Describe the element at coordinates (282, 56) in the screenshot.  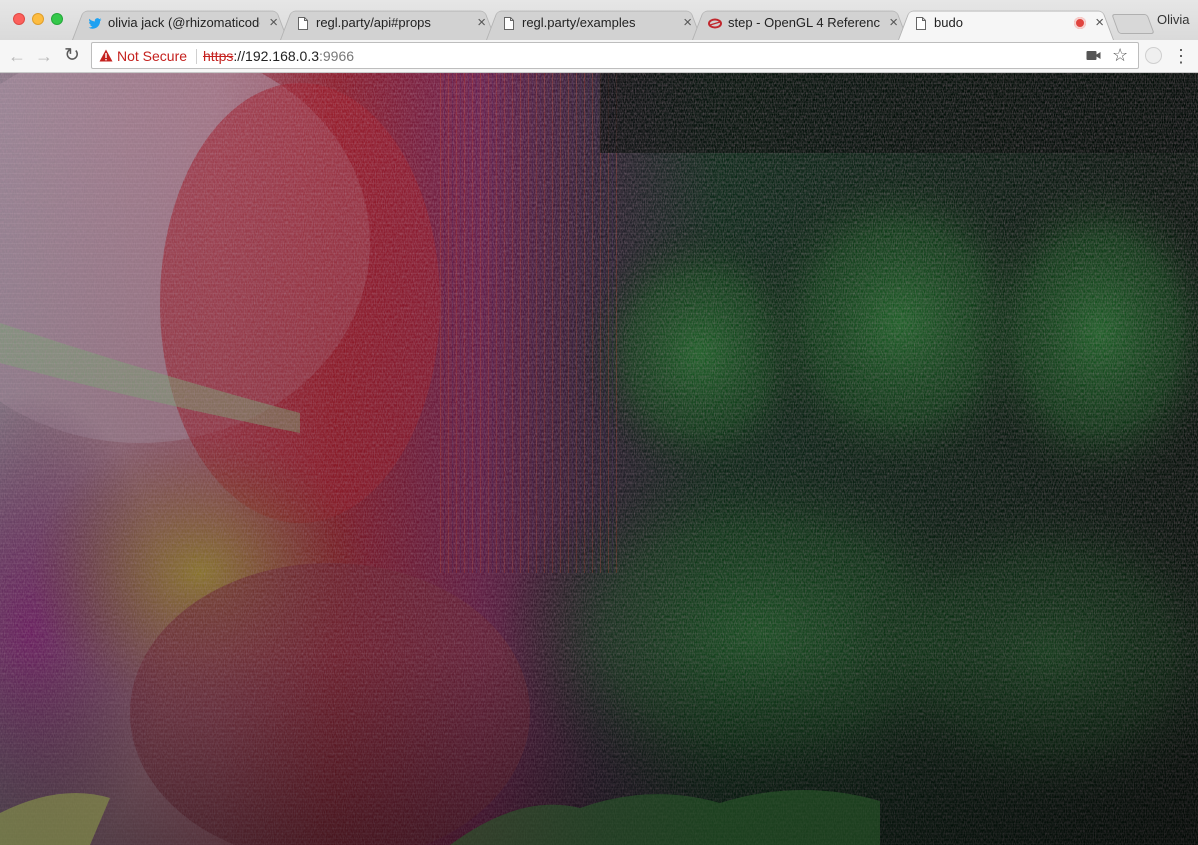
I see `url-host: 192.168.0.3` at that location.